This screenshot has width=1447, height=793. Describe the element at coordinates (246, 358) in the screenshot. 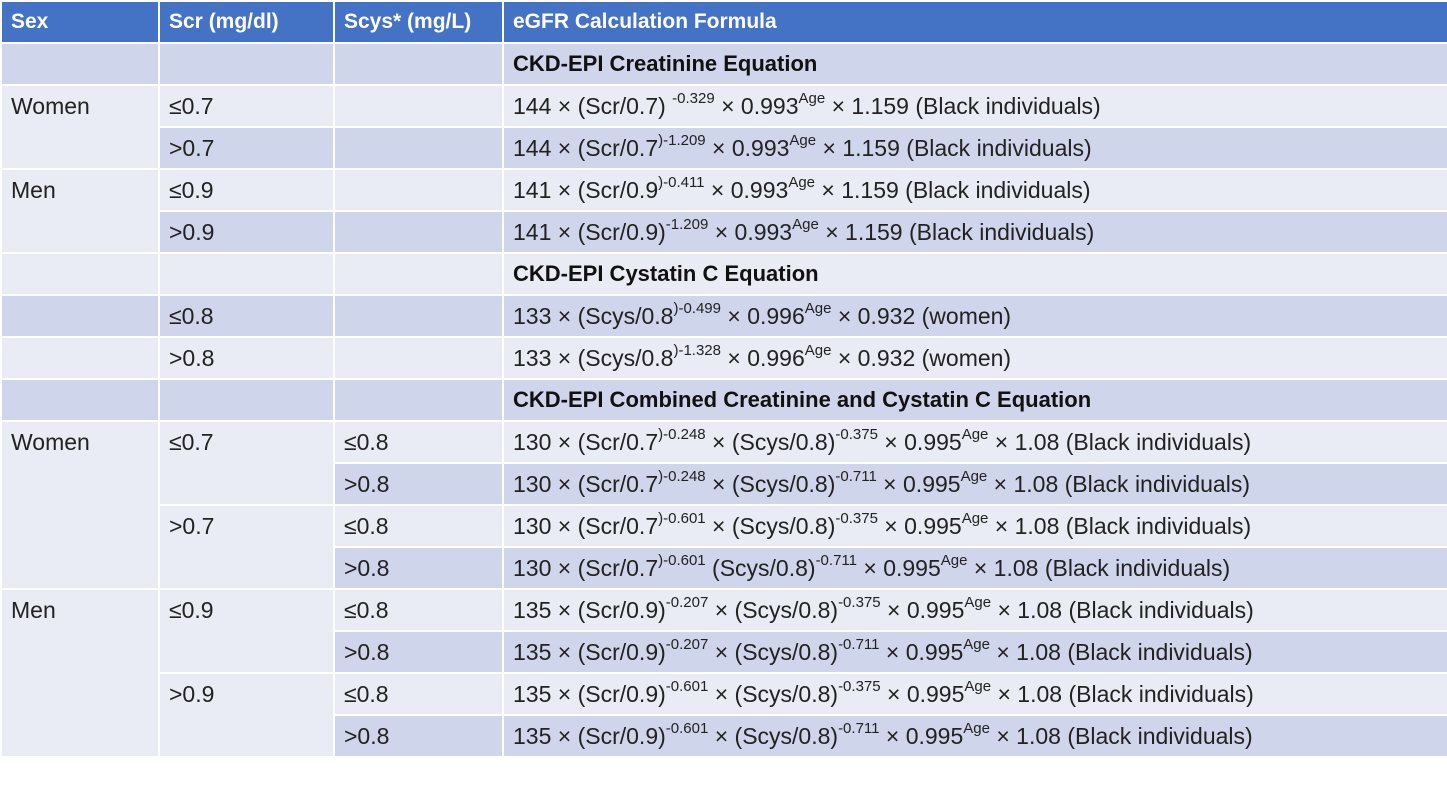

I see `scr-cell: >0.8` at that location.